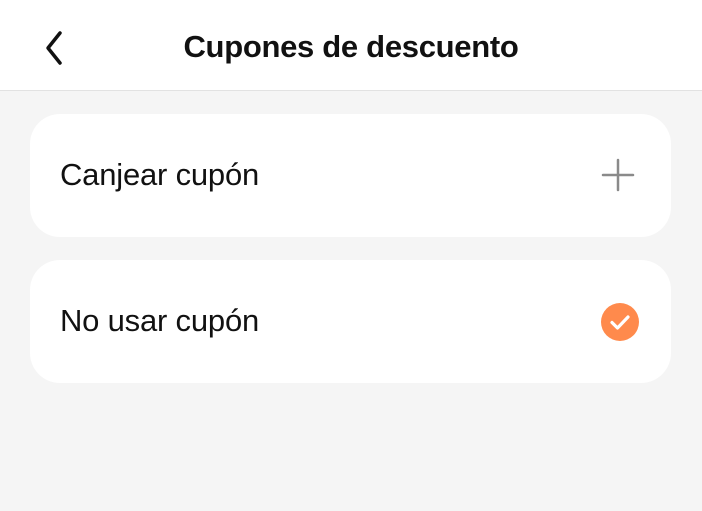  What do you see at coordinates (618, 175) in the screenshot?
I see `plus-icon` at bounding box center [618, 175].